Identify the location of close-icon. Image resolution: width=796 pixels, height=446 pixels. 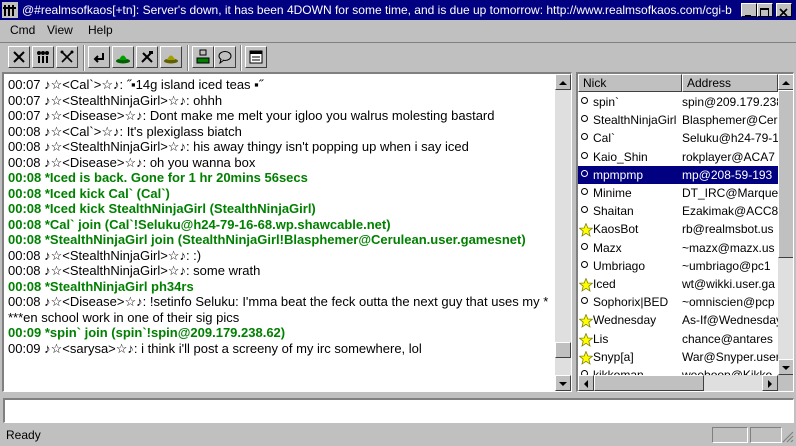
(783, 12).